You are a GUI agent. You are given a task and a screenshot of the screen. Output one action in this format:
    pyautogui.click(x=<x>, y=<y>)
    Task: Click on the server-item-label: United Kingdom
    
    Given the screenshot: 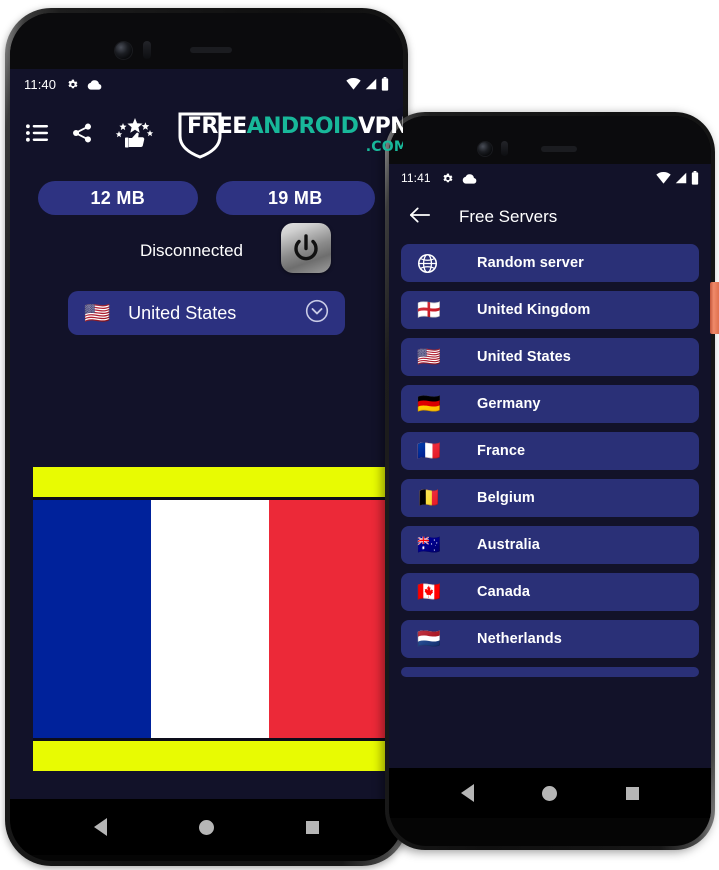 What is the action you would take?
    pyautogui.click(x=534, y=310)
    